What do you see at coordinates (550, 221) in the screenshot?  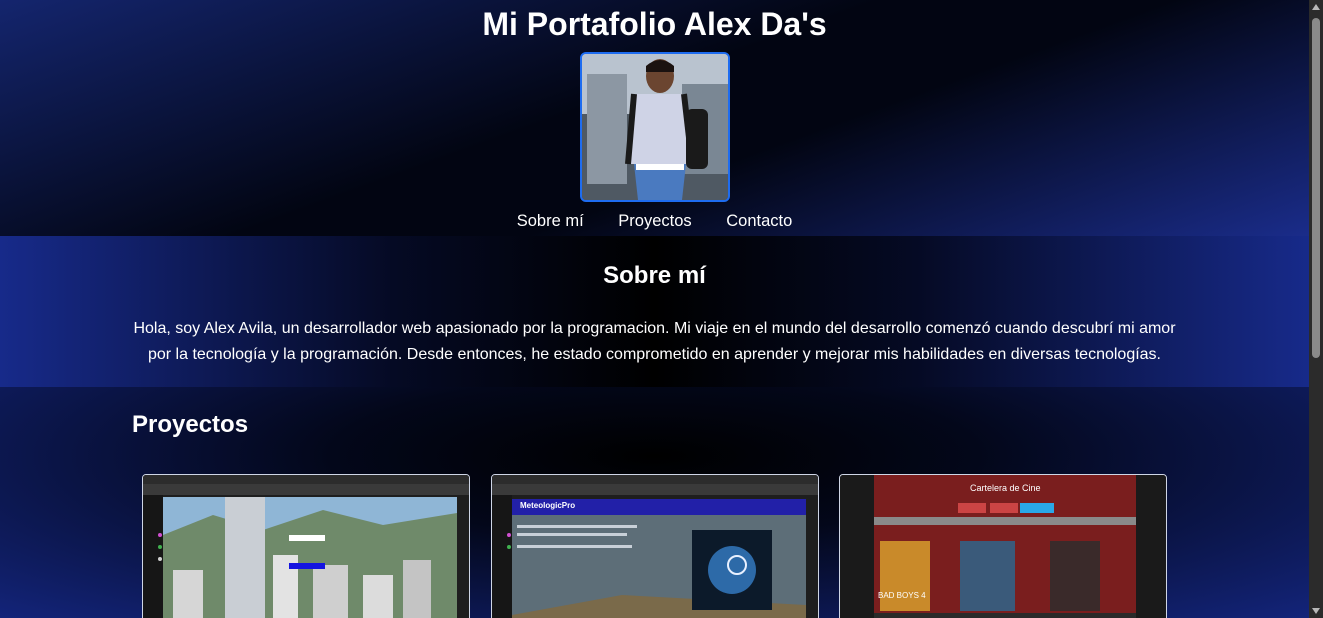 I see `nav-link-about: Sobre mí` at bounding box center [550, 221].